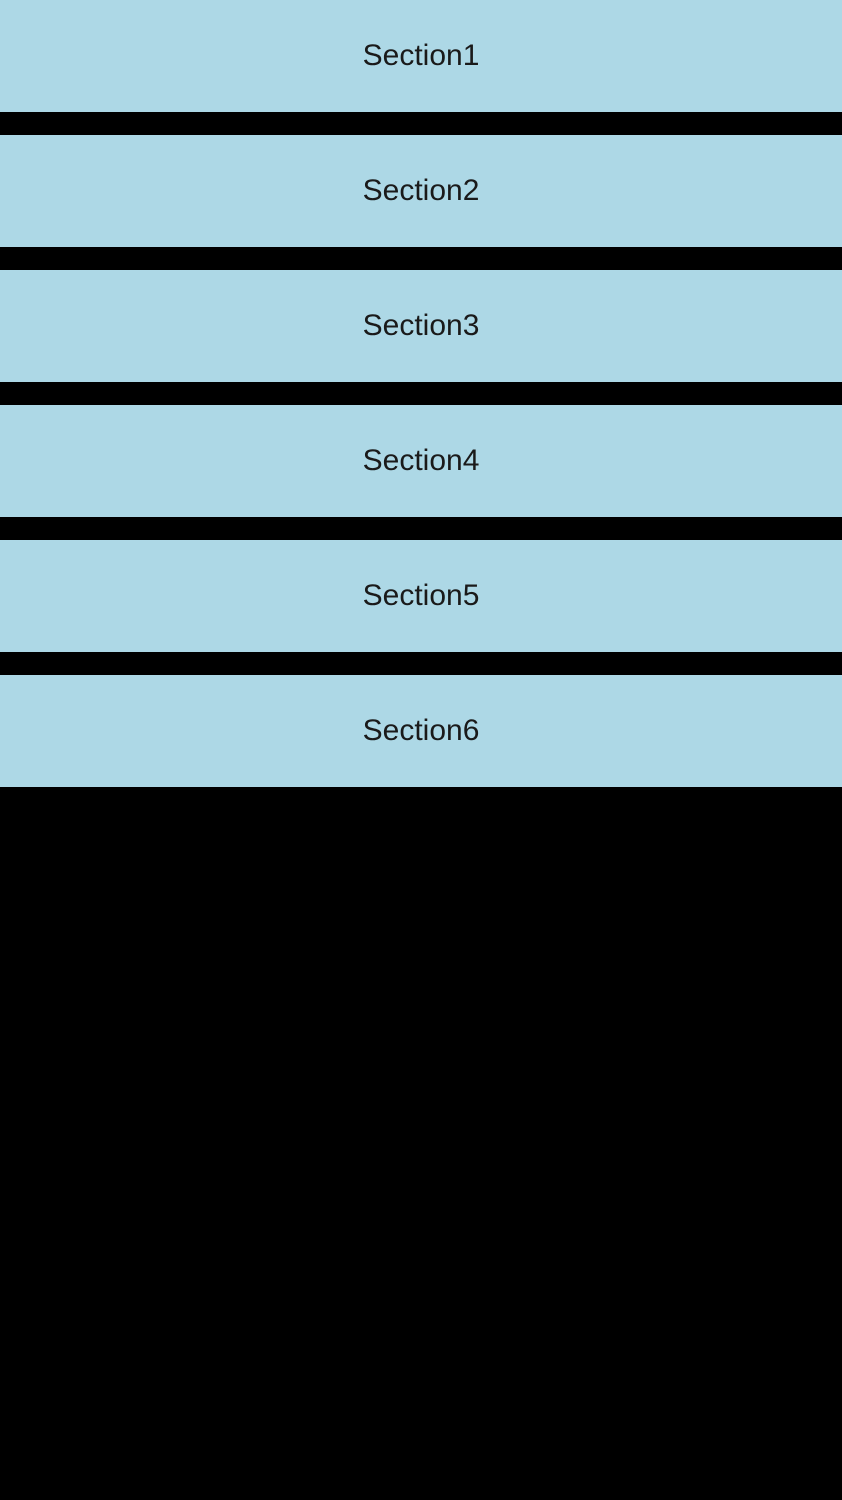  I want to click on section-5-label: Section5, so click(421, 595).